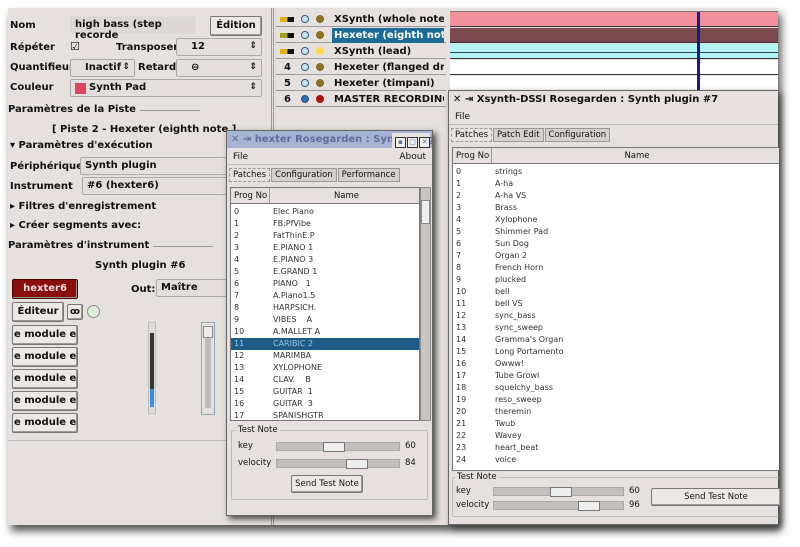 The image size is (800, 547). What do you see at coordinates (616, 316) in the screenshot?
I see `patch-row: 12 sync_bass` at bounding box center [616, 316].